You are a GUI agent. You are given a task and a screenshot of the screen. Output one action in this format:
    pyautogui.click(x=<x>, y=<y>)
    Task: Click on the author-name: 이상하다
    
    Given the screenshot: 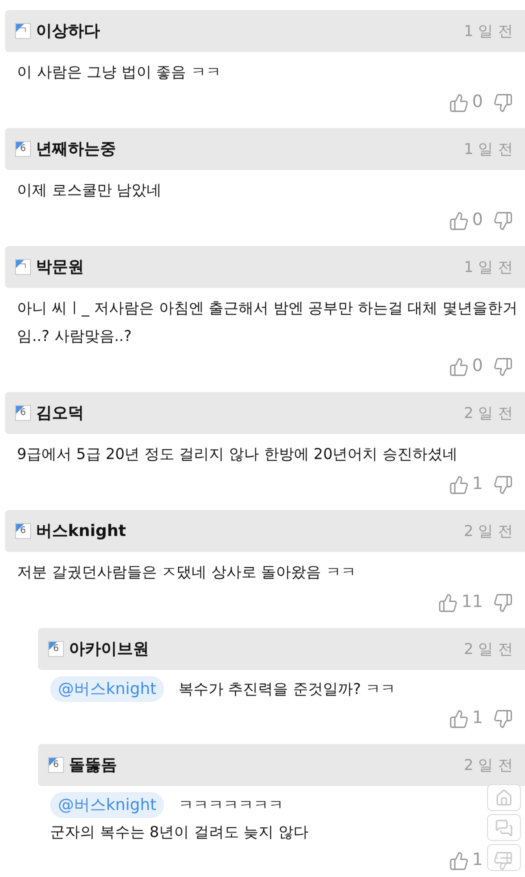 What is the action you would take?
    pyautogui.click(x=68, y=31)
    